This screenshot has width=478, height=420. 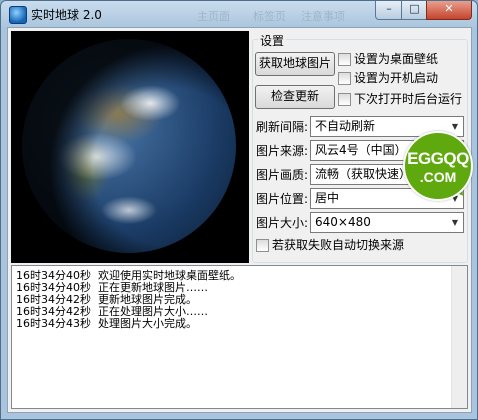 I want to click on minimize-button: –, so click(x=389, y=10).